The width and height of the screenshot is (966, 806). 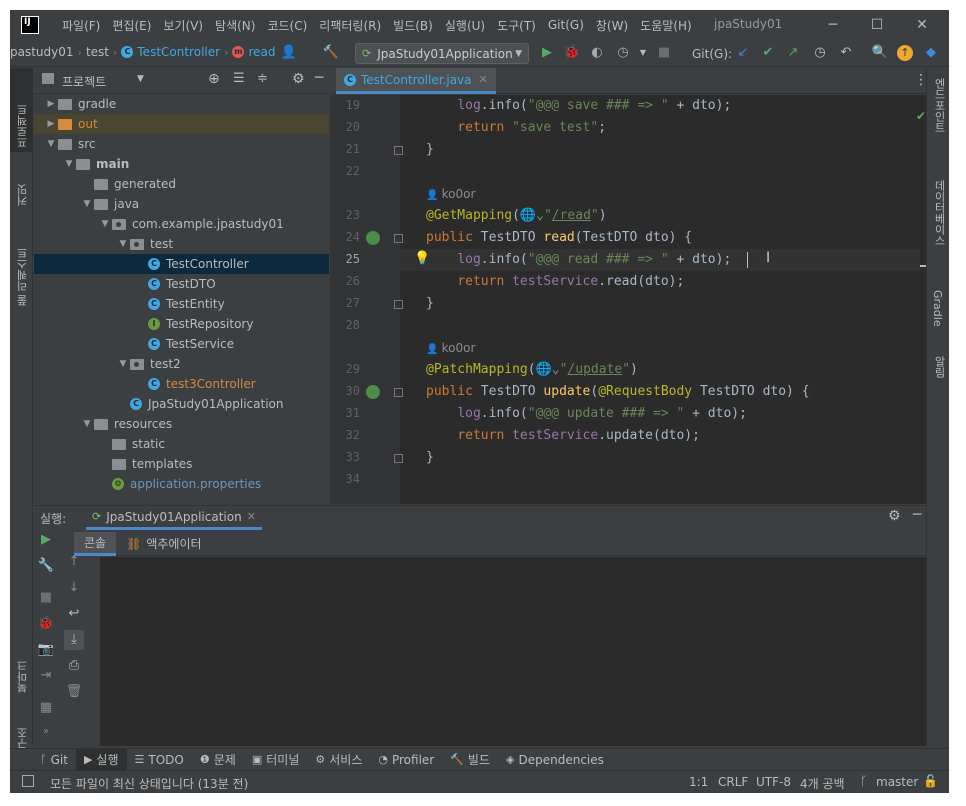 What do you see at coordinates (178, 52) in the screenshot?
I see `breadcrumb-item: TestController` at bounding box center [178, 52].